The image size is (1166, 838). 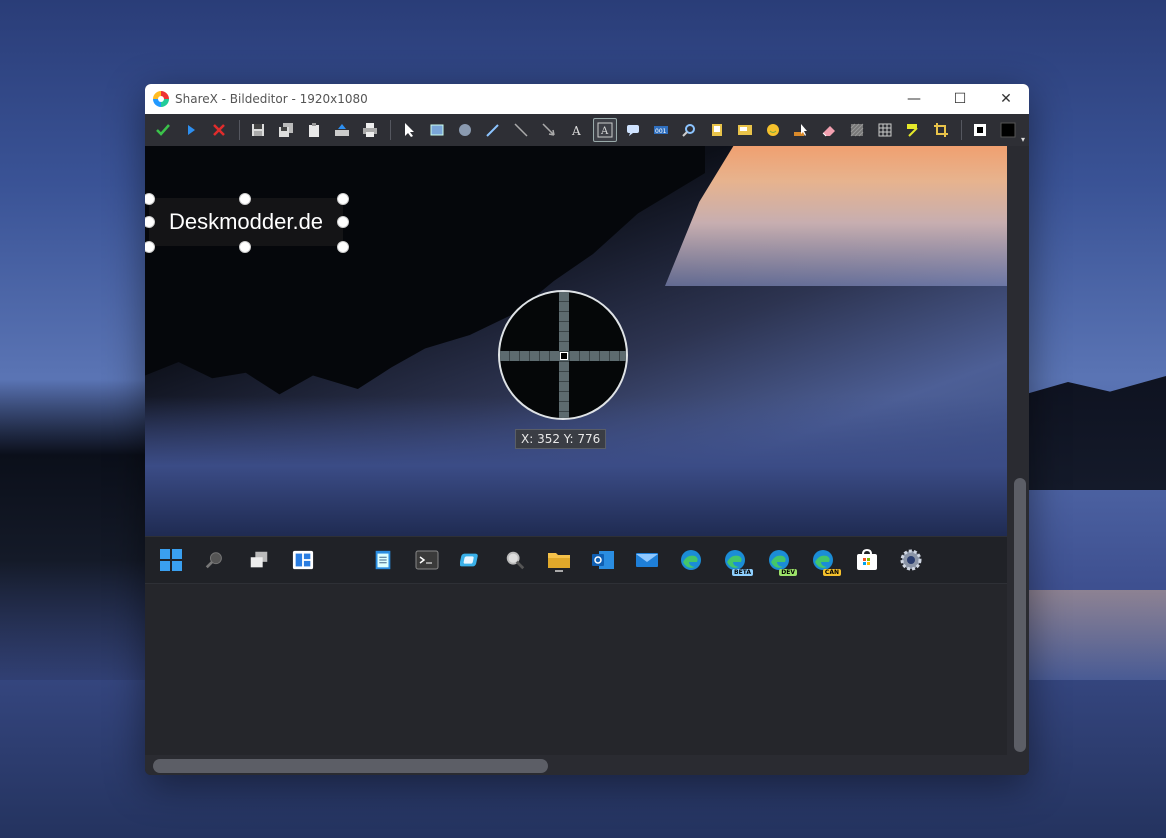 I want to click on minimize-button: —, so click(x=914, y=99).